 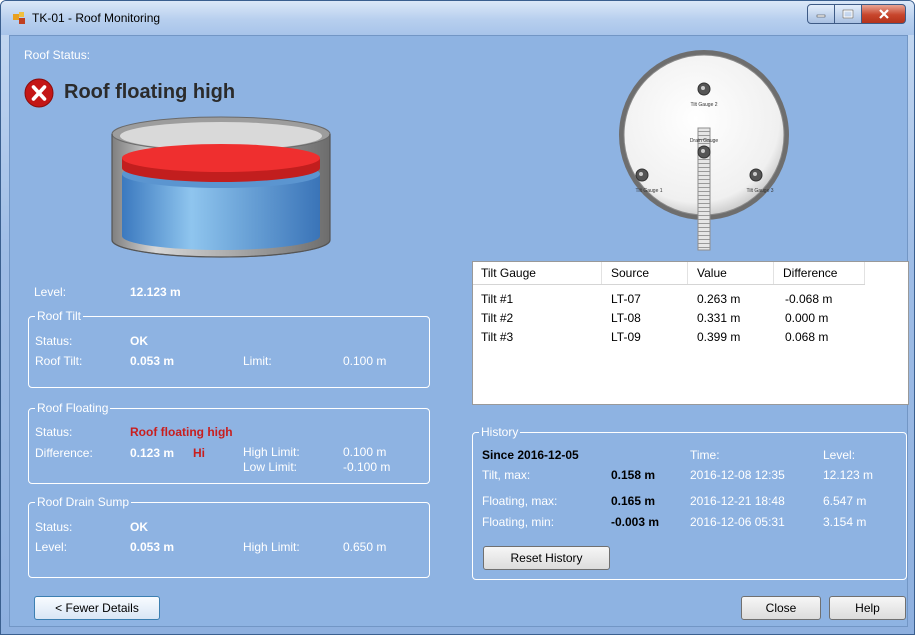 What do you see at coordinates (630, 273) in the screenshot?
I see `column-header-source: Source` at bounding box center [630, 273].